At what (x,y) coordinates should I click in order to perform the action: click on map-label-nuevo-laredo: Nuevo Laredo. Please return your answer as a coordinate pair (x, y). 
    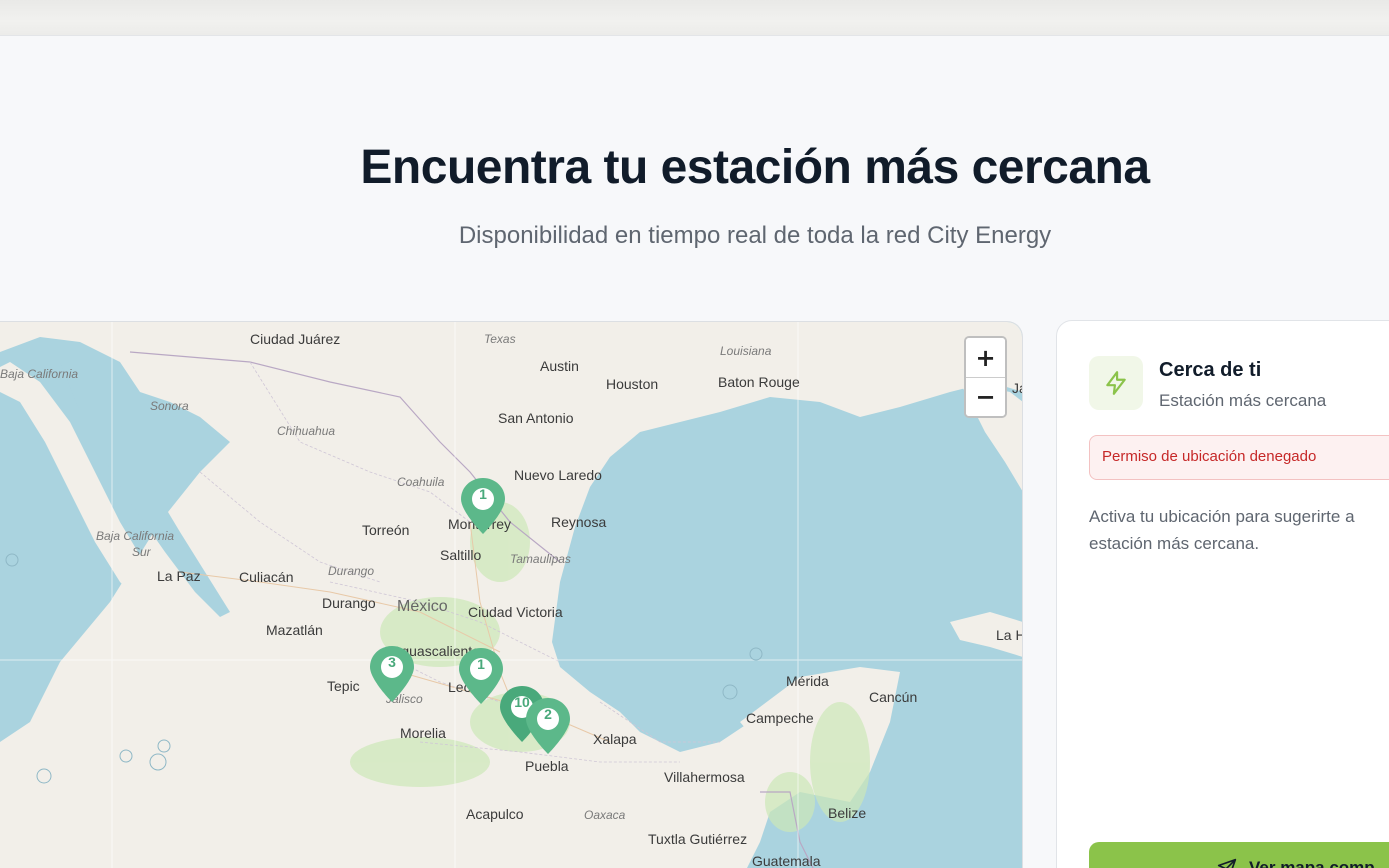
    Looking at the image, I should click on (558, 475).